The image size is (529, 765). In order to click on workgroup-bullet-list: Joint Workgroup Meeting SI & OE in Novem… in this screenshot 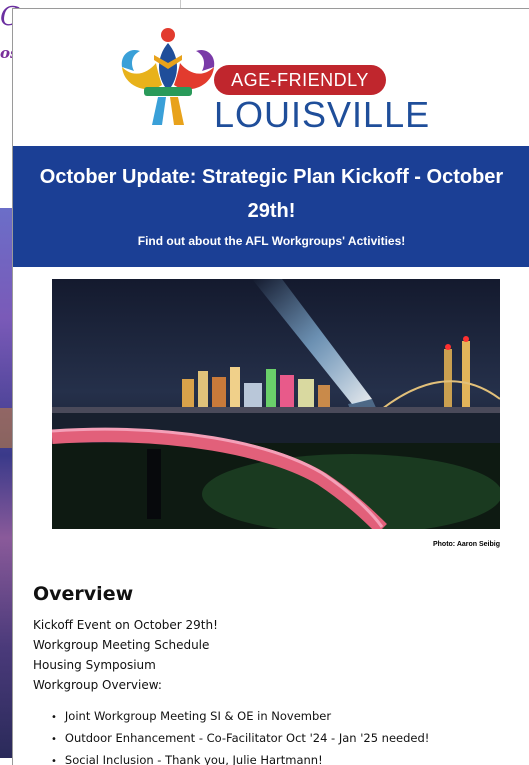, I will do `click(240, 735)`.